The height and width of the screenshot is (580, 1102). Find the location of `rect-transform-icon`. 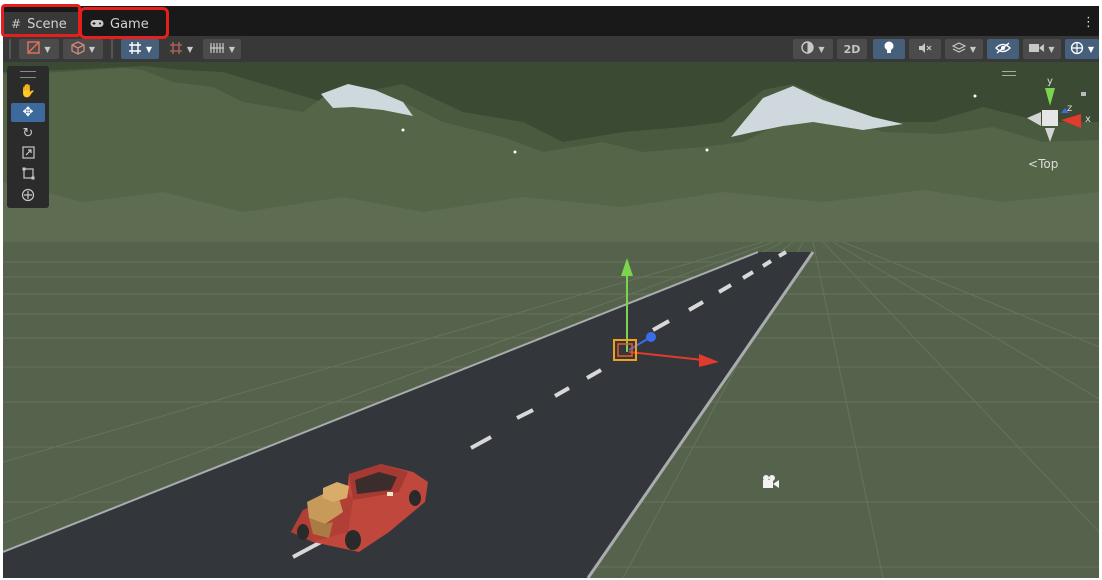

rect-transform-icon is located at coordinates (28, 175).